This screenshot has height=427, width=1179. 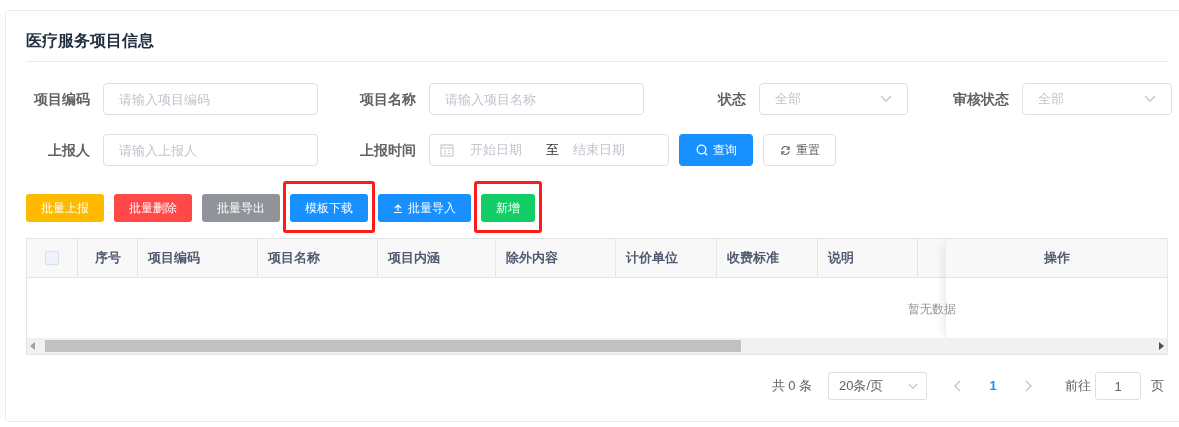 I want to click on search-icon, so click(x=701, y=150).